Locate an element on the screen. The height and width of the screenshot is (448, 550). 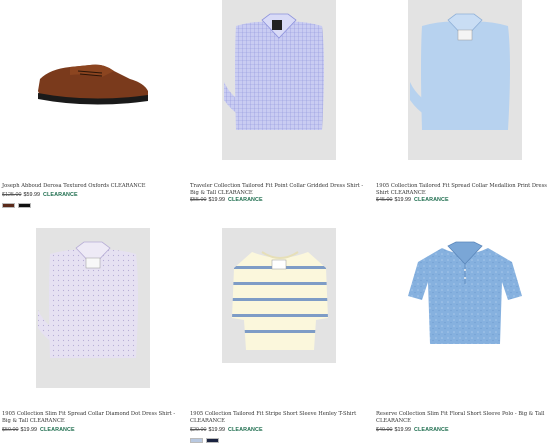
original-price: $40.00 is located at coordinates (384, 430).